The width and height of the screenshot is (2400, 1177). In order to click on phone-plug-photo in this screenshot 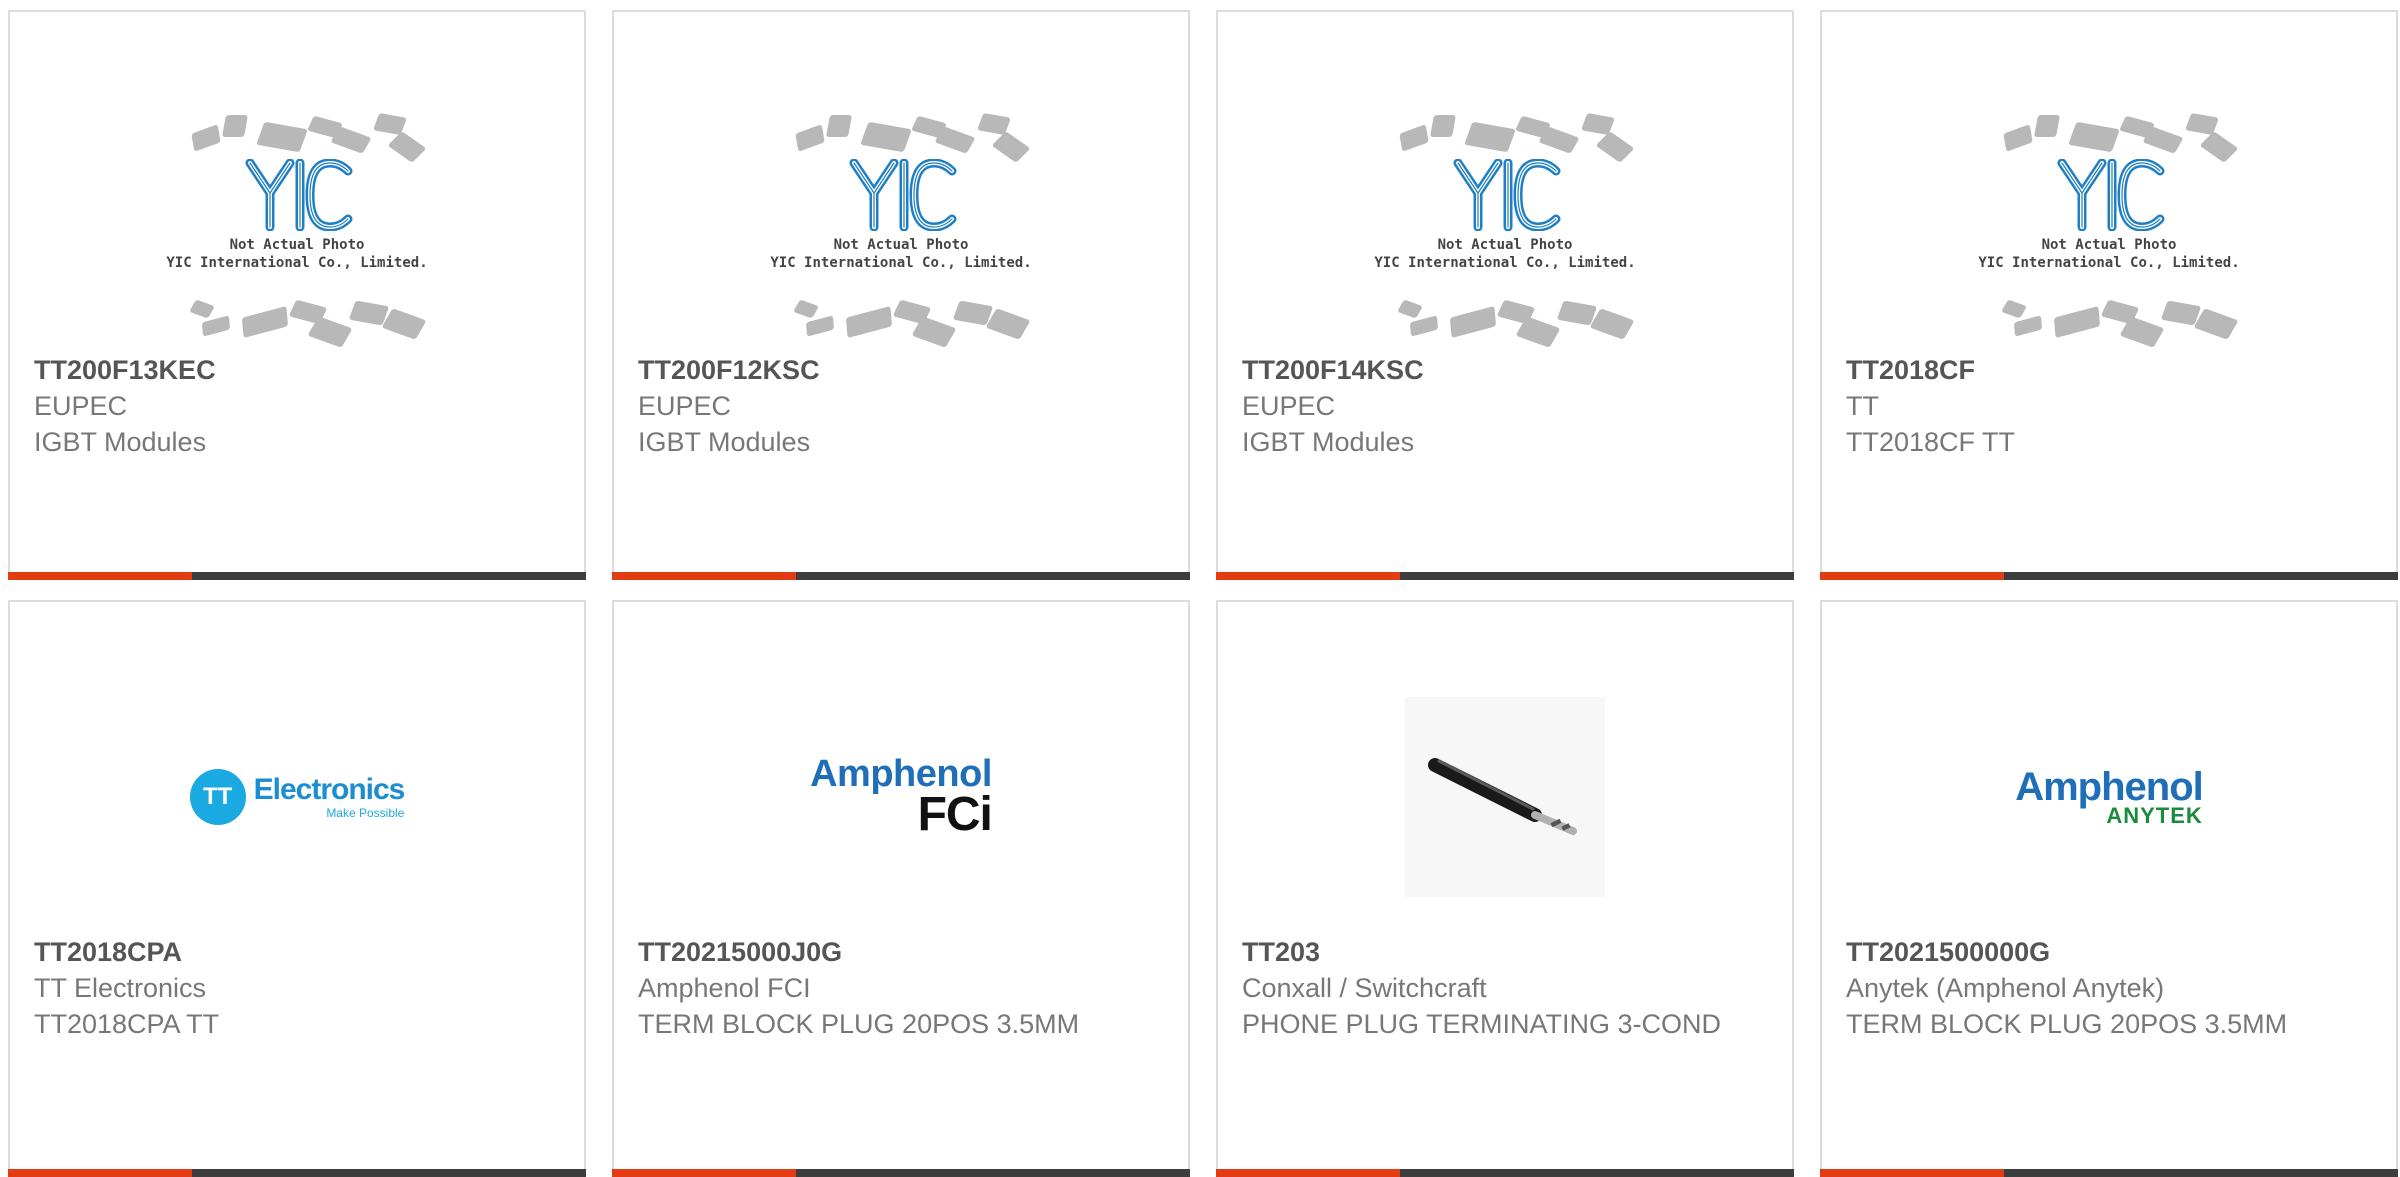, I will do `click(1505, 797)`.